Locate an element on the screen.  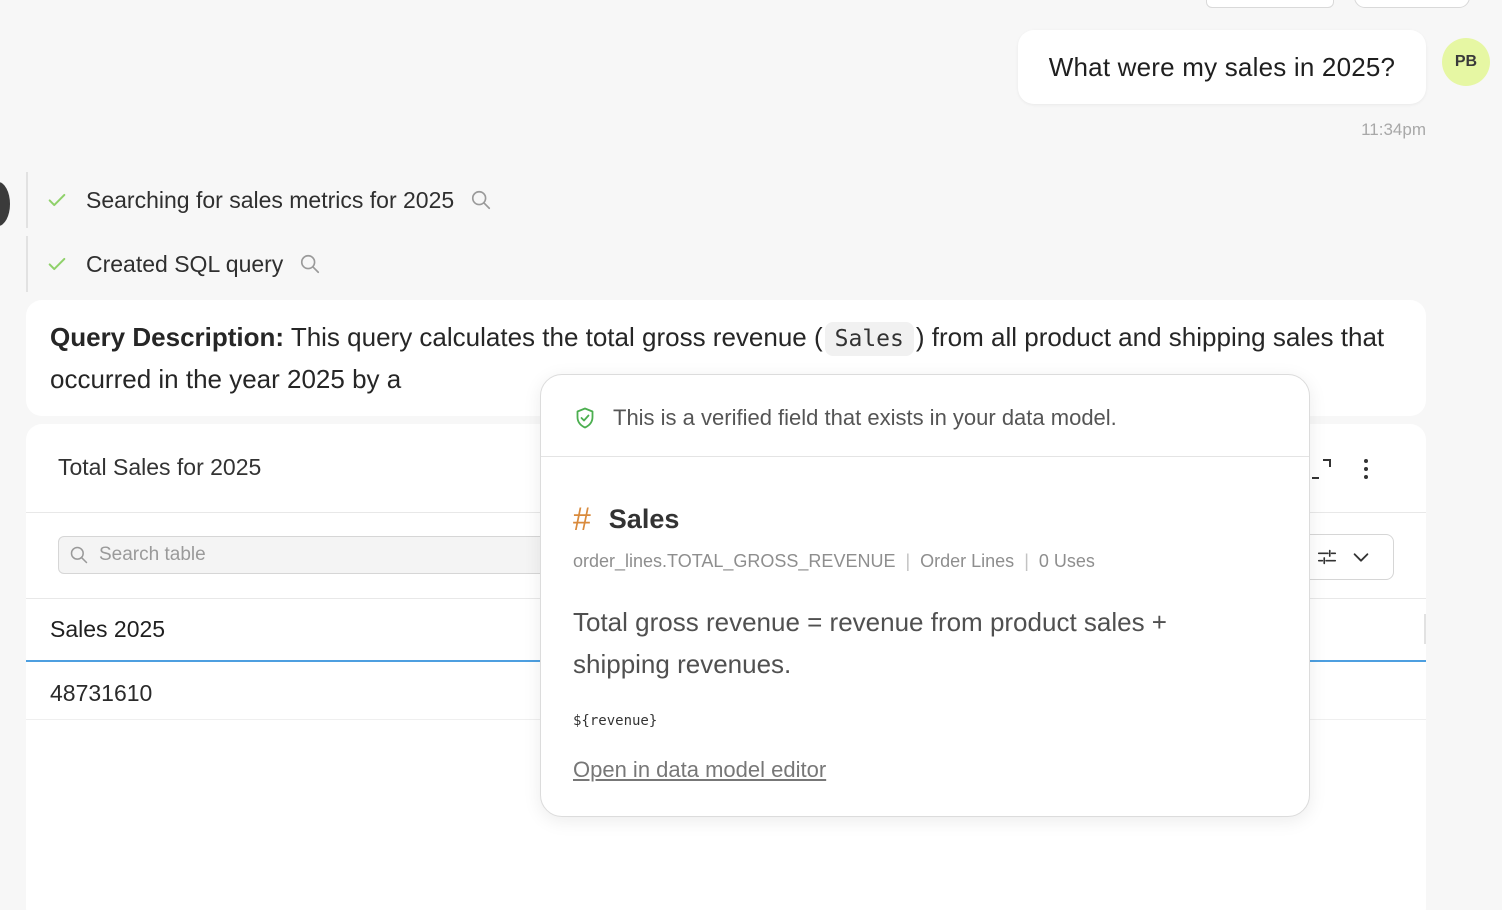
search-placeholder: Search table is located at coordinates (152, 554).